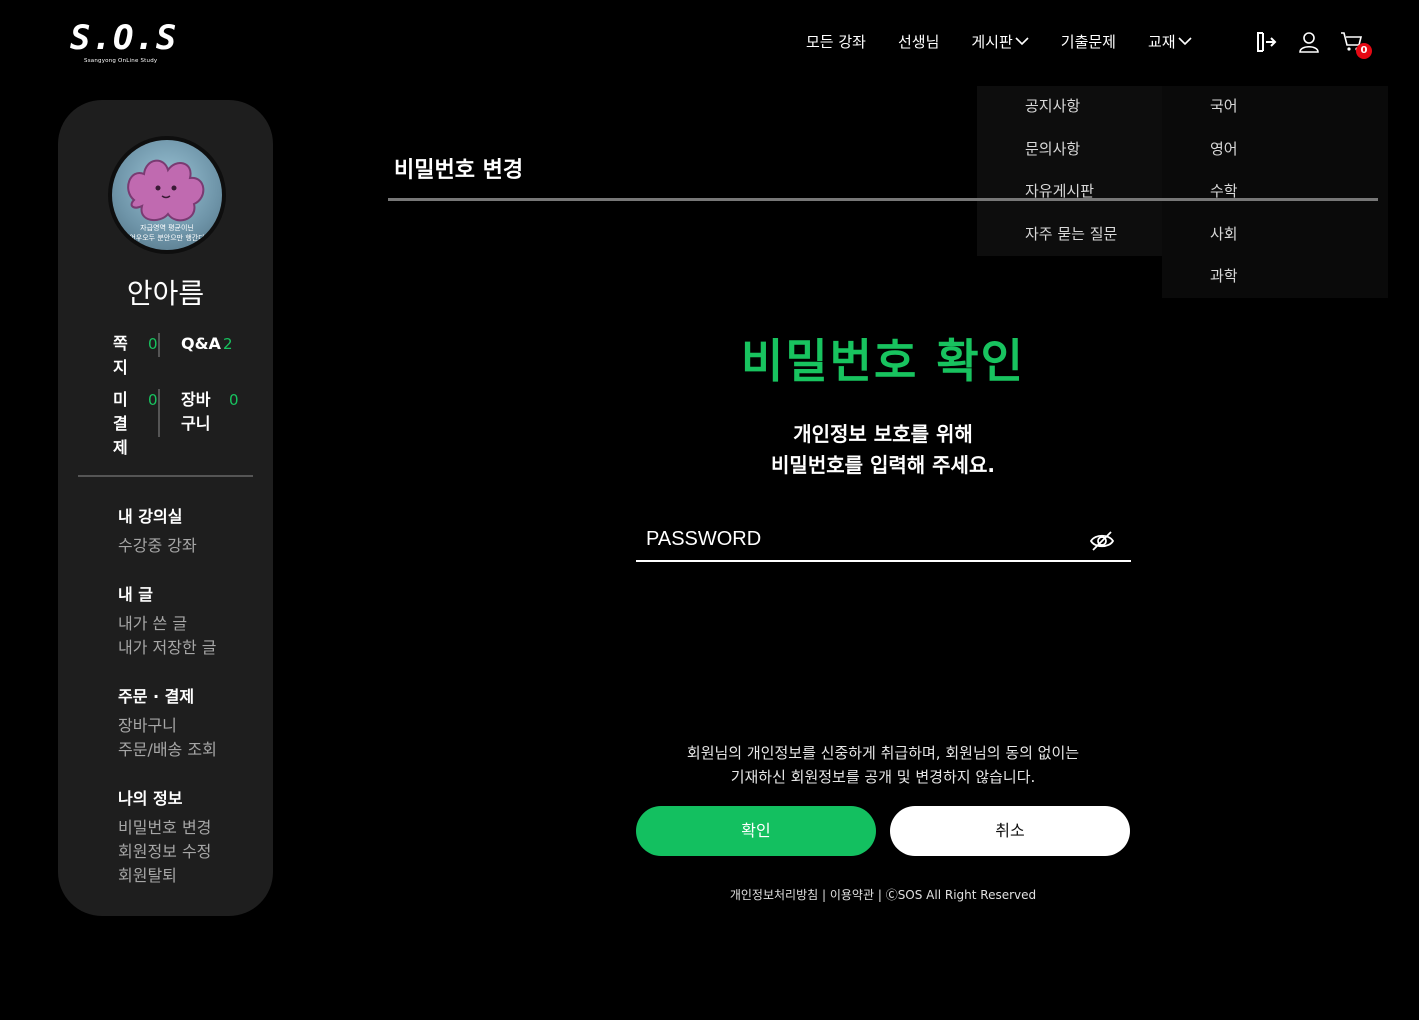 Image resolution: width=1419 pixels, height=1020 pixels. I want to click on logout-icon, so click(1266, 42).